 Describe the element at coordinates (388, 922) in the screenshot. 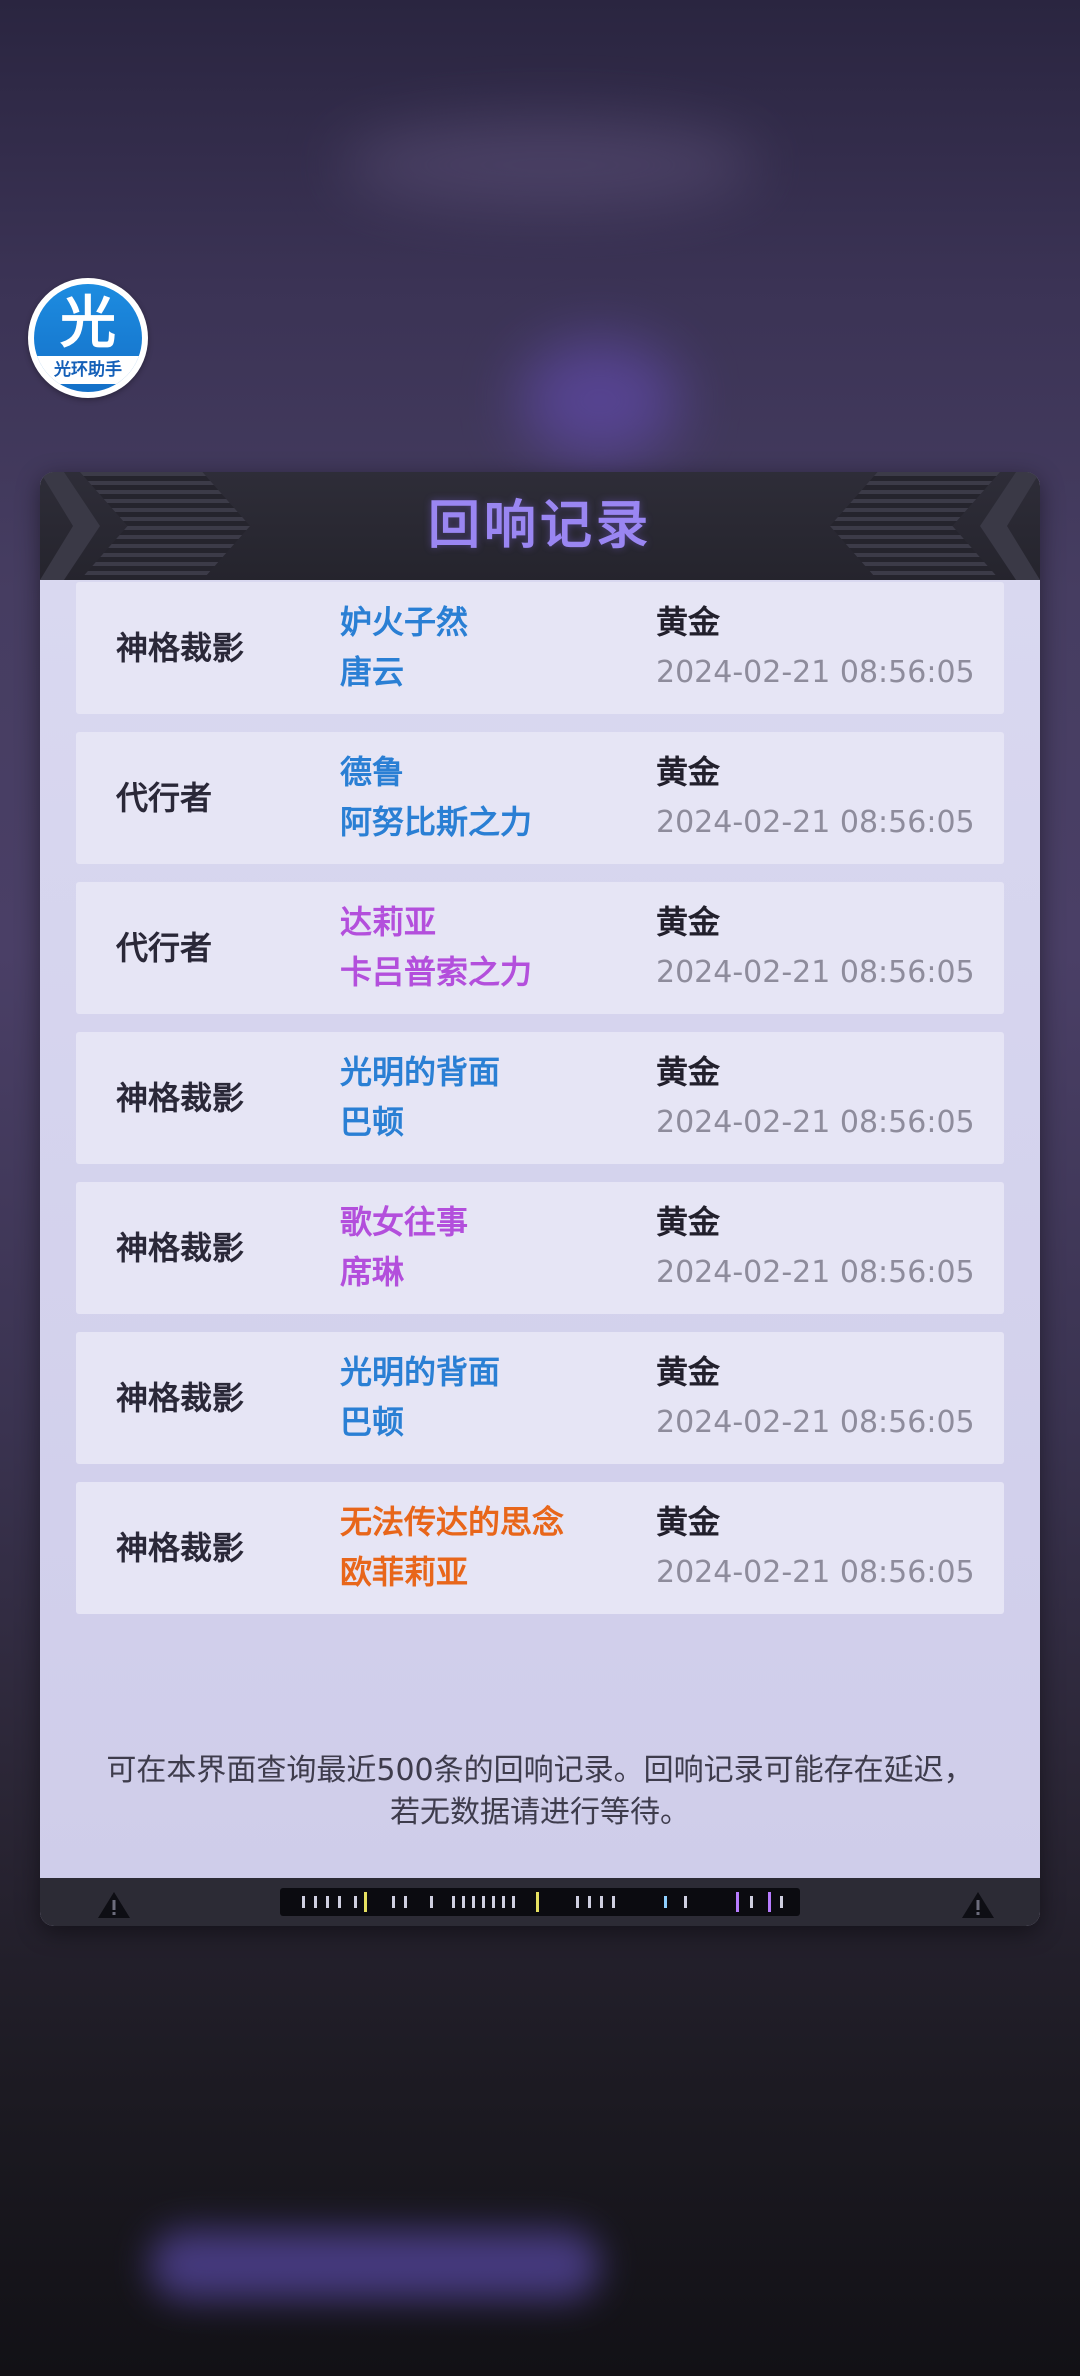

I see `row-name-primary: 达莉亚` at that location.